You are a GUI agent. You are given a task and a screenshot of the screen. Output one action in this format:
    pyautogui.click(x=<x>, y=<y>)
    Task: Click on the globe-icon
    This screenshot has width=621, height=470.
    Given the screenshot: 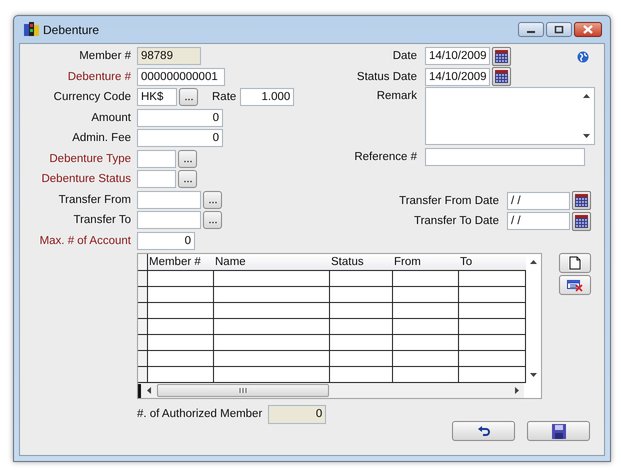 What is the action you would take?
    pyautogui.click(x=583, y=57)
    